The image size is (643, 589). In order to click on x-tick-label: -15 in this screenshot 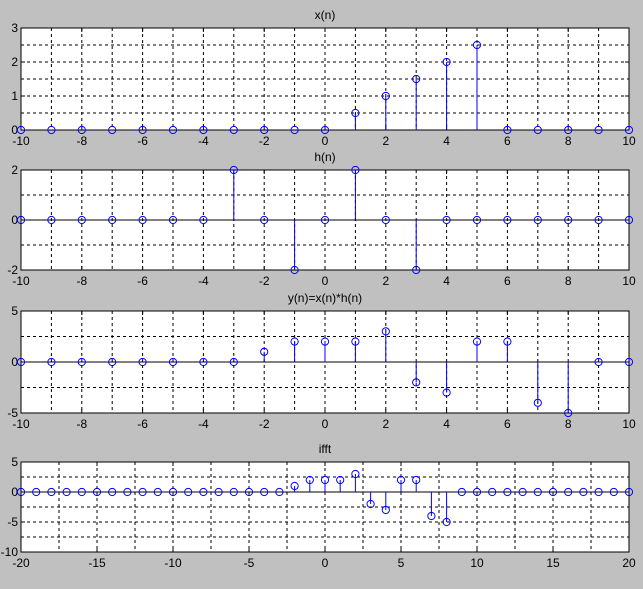, I will do `click(97, 563)`.